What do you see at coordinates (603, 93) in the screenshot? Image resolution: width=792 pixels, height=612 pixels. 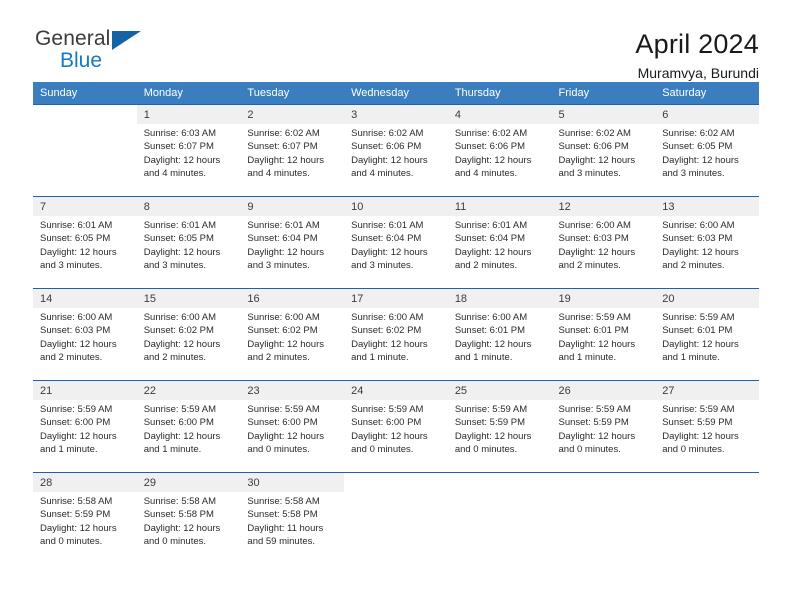 I see `weekday-header-friday: Friday` at bounding box center [603, 93].